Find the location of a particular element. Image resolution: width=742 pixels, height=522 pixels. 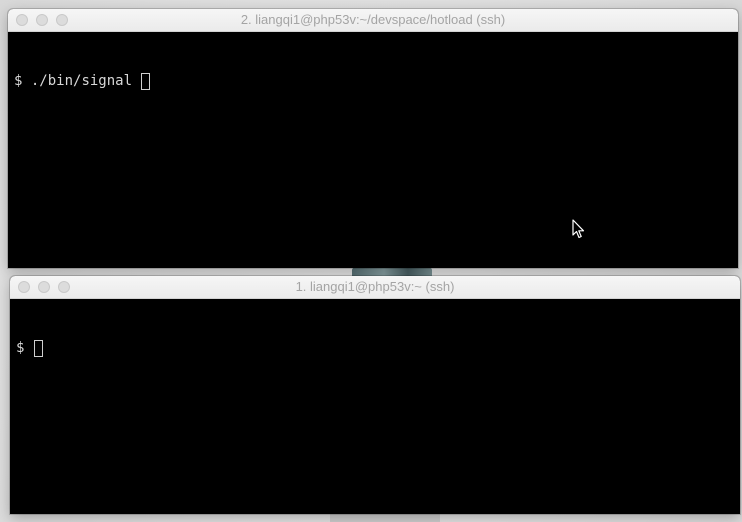

command-text: ./bin/signal is located at coordinates (81, 81).